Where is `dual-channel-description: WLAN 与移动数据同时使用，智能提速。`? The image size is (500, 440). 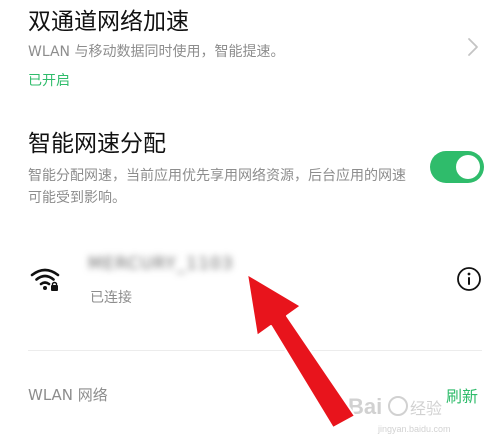 dual-channel-description: WLAN 与移动数据同时使用，智能提速。 is located at coordinates (156, 52).